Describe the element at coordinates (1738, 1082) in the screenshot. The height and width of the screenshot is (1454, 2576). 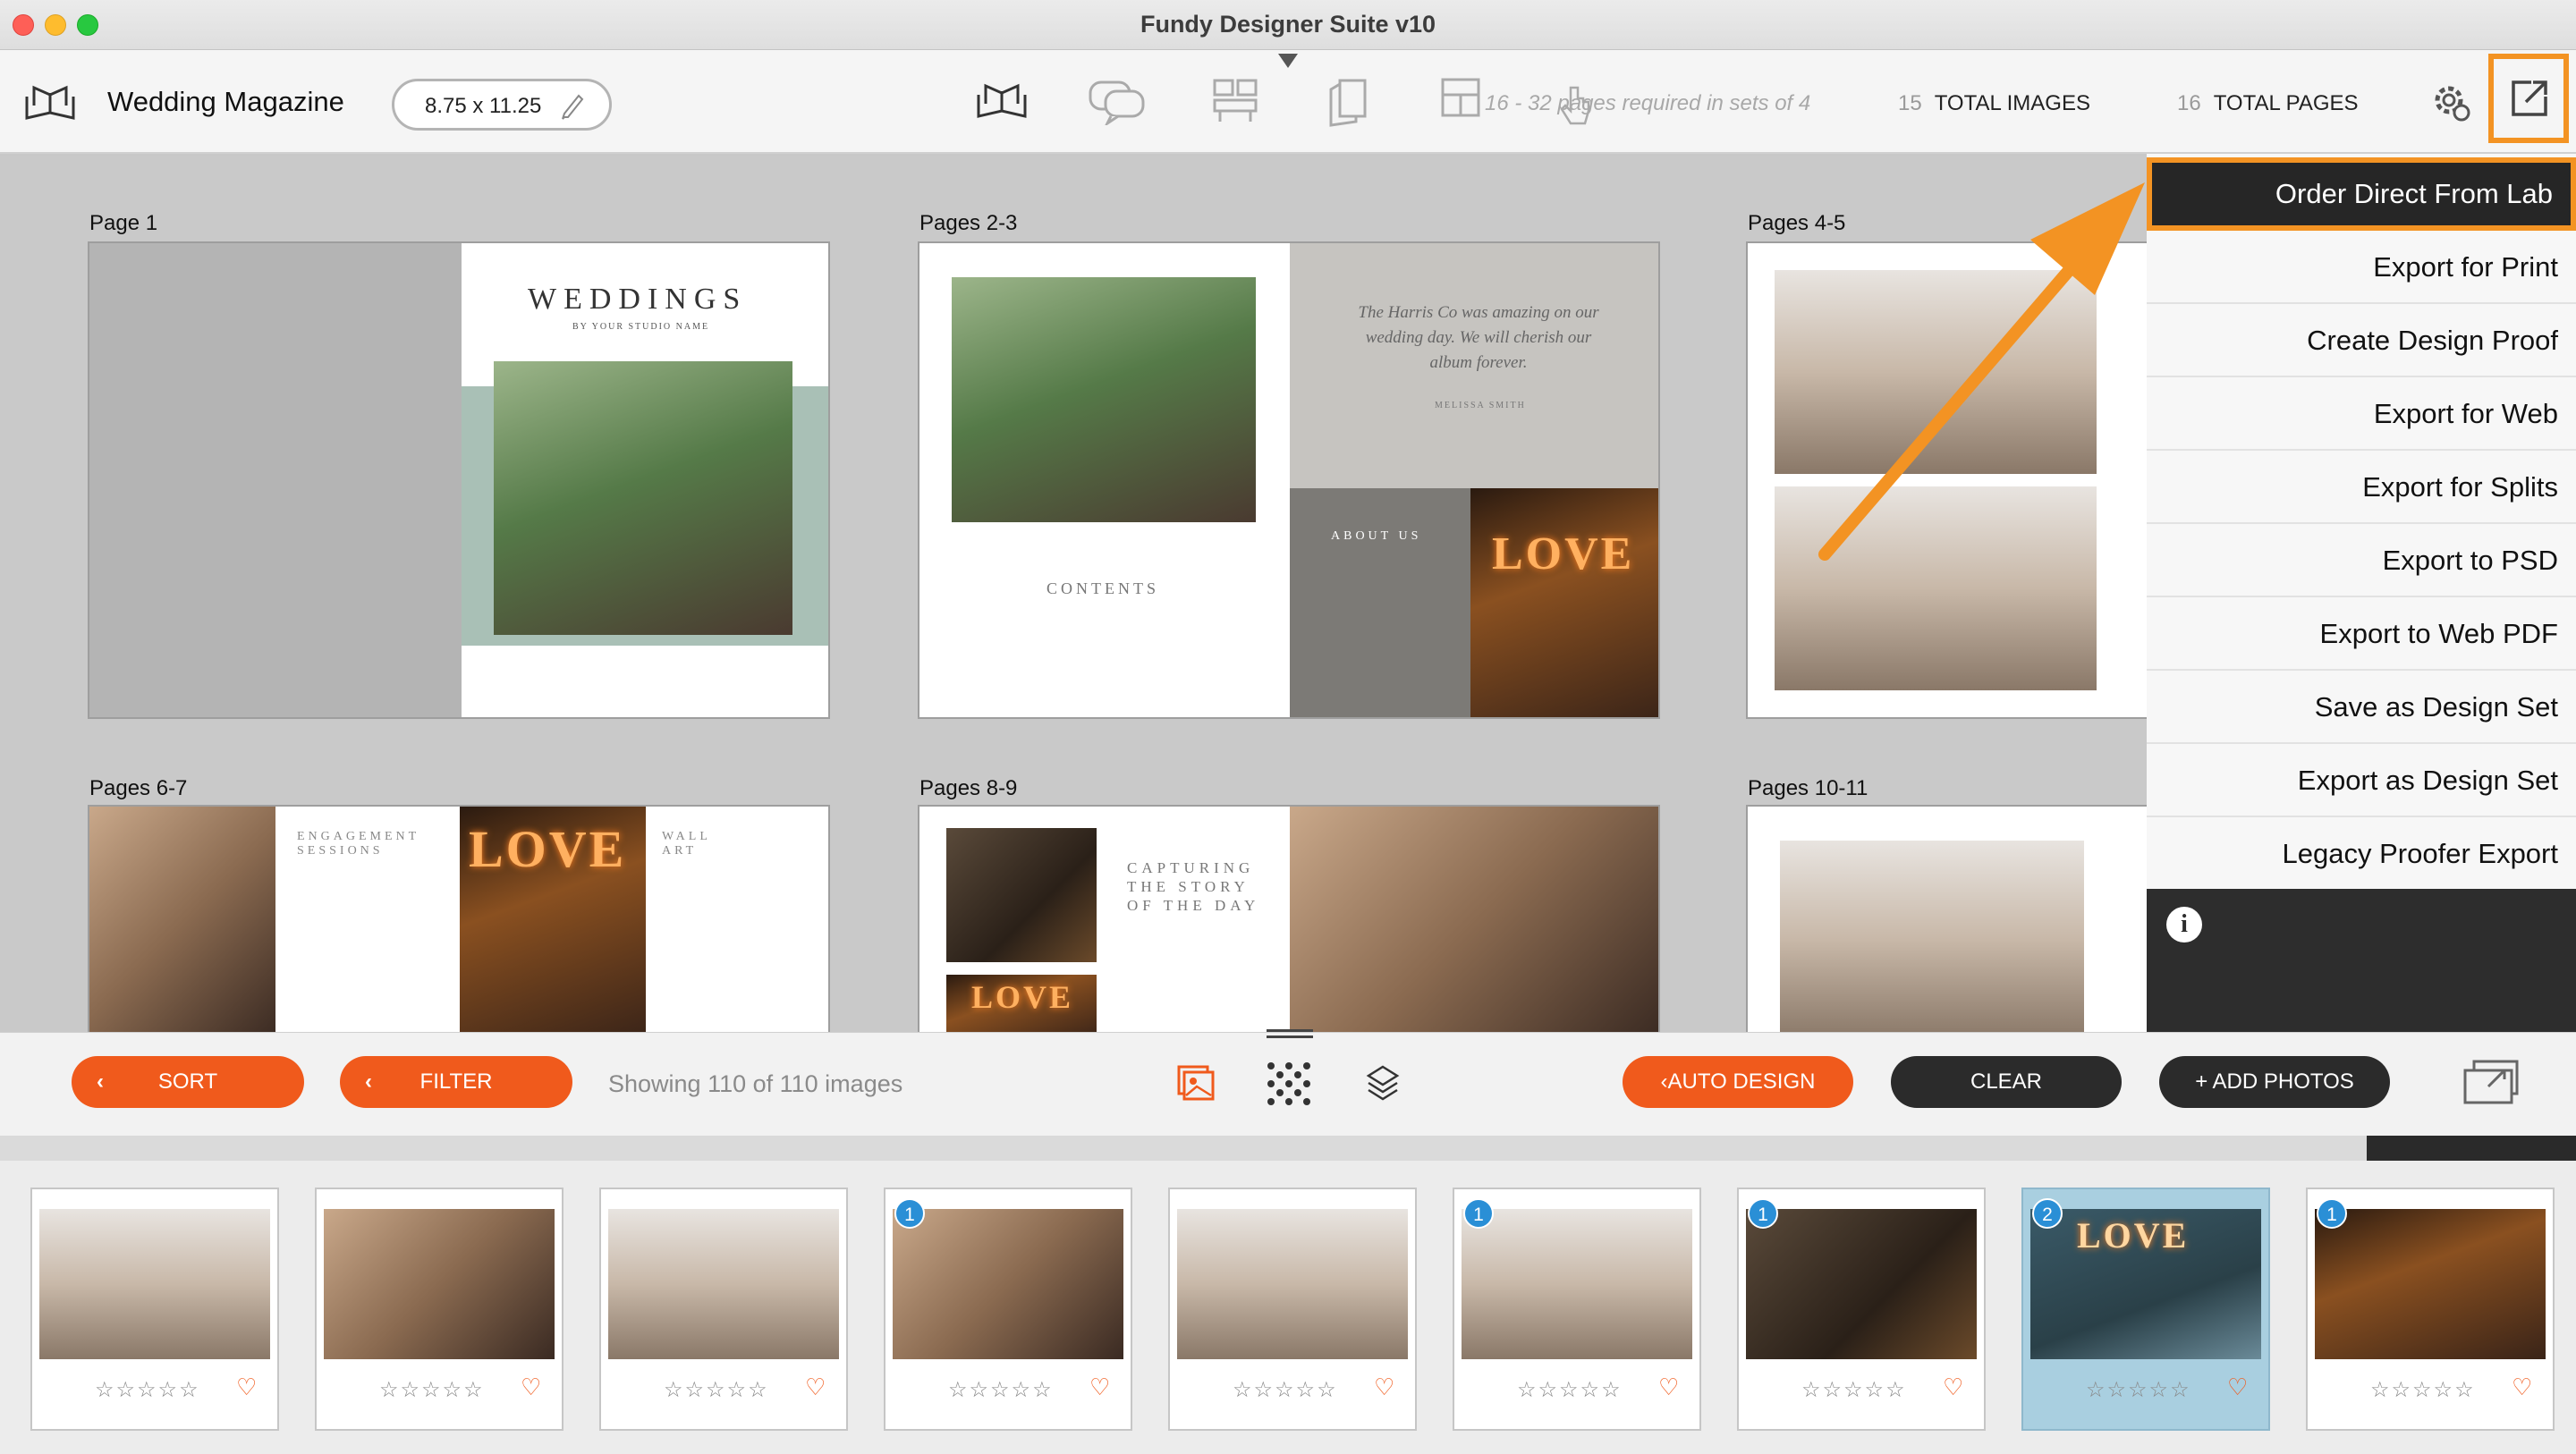
I see `auto-design-button: ‹AUTO DESIGN` at that location.